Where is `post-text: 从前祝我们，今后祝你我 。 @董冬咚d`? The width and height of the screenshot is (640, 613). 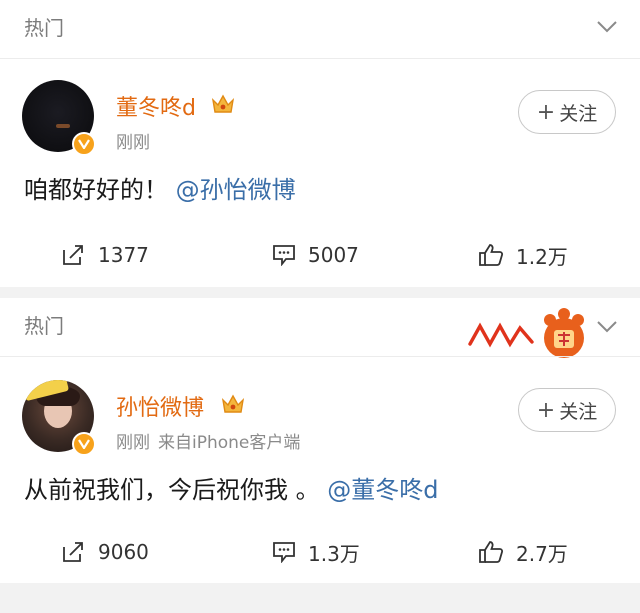
post-text: 从前祝我们，今后祝你我 。 @董冬咚d is located at coordinates (231, 487).